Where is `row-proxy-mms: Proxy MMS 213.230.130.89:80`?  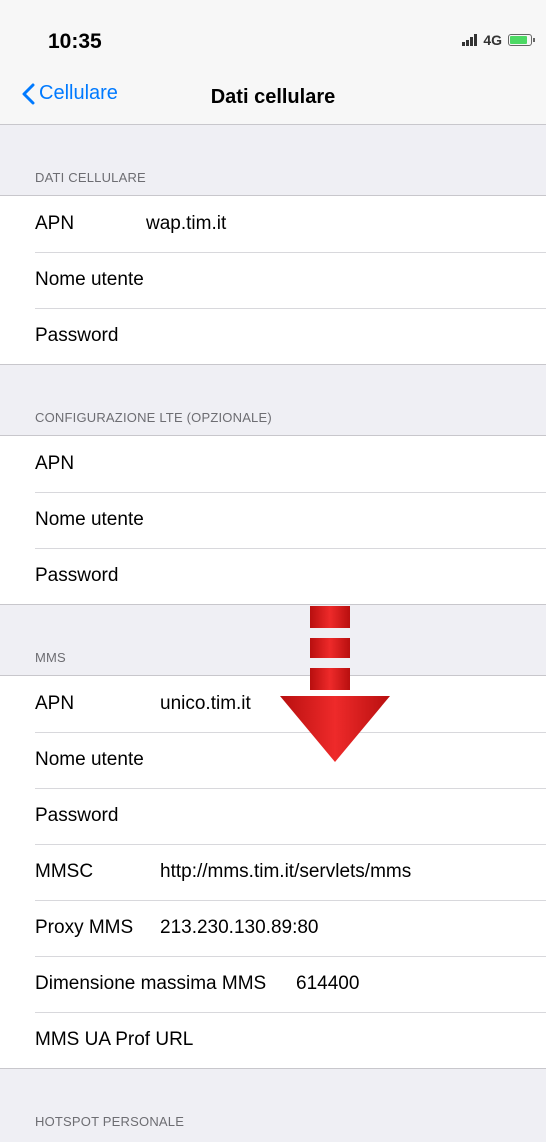
row-proxy-mms: Proxy MMS 213.230.130.89:80 is located at coordinates (273, 928).